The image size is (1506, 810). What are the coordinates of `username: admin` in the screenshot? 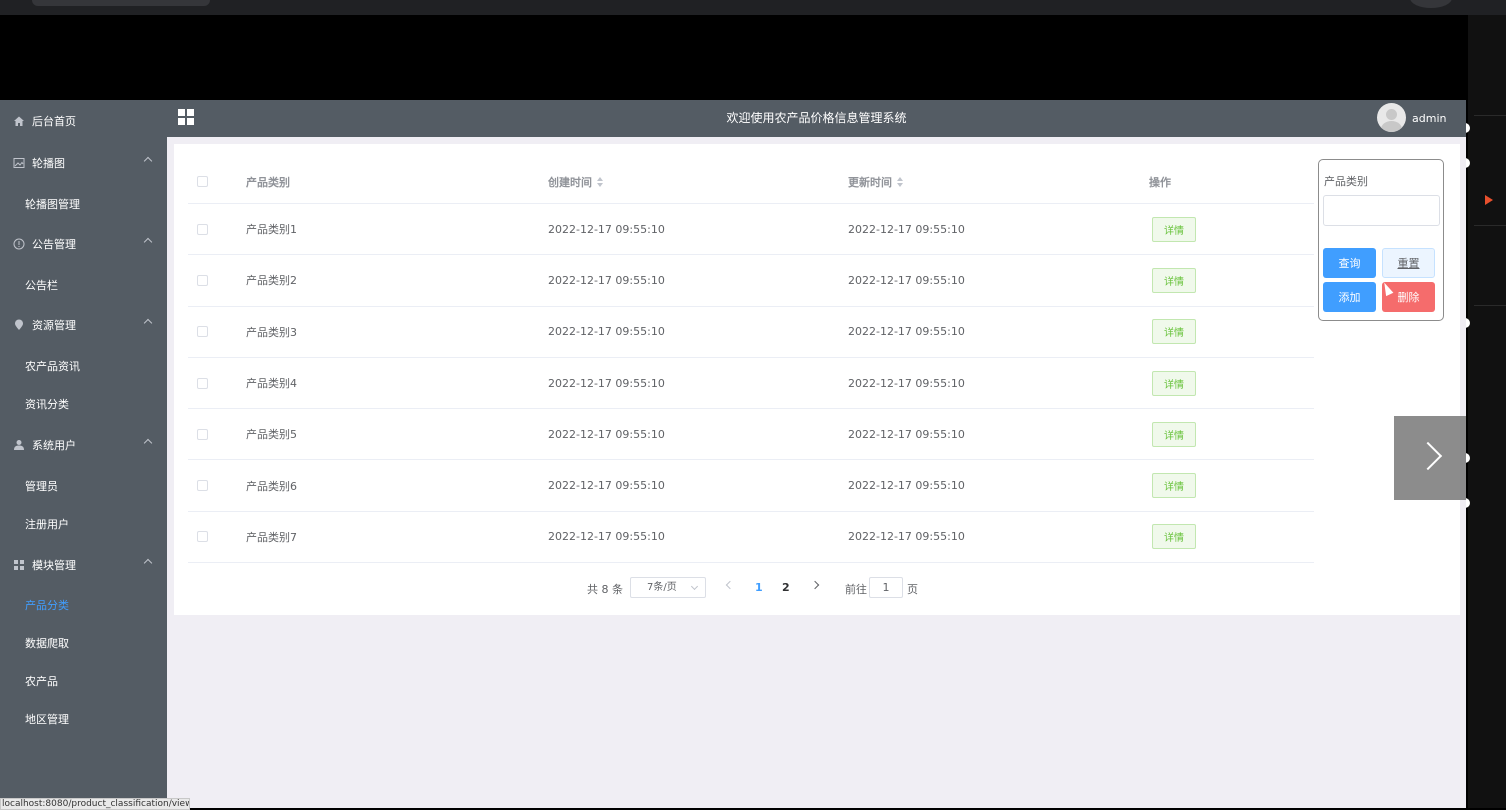 It's located at (1429, 118).